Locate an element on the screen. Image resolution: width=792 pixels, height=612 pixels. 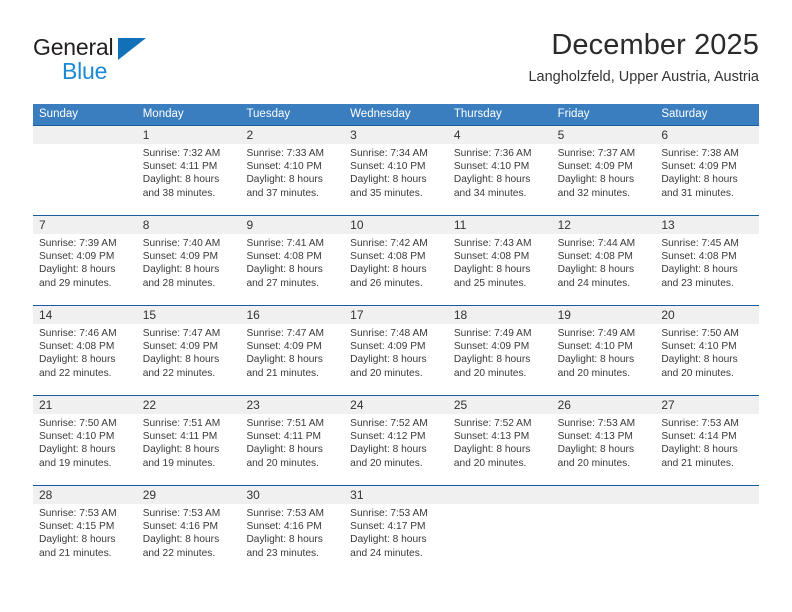
daylight-text-line2: and 31 minutes. is located at coordinates (697, 193).